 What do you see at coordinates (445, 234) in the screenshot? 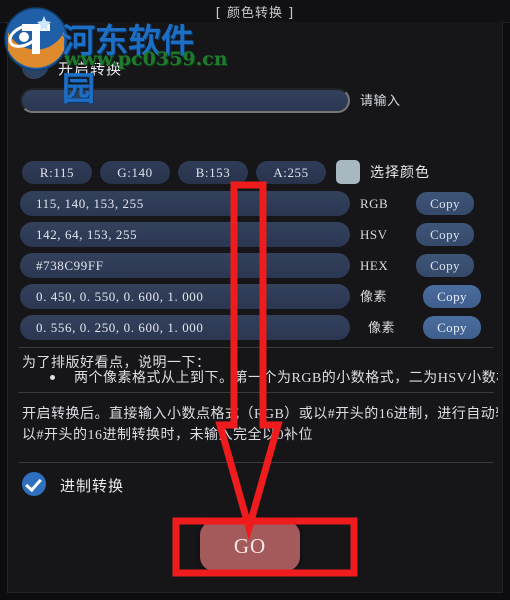
I see `copy-button-hsv: Copy` at bounding box center [445, 234].